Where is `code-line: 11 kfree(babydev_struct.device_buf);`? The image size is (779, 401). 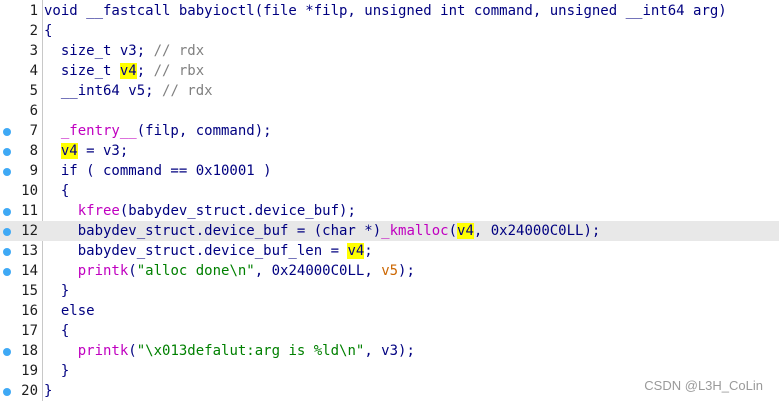 code-line: 11 kfree(babydev_struct.device_buf); is located at coordinates (389, 211).